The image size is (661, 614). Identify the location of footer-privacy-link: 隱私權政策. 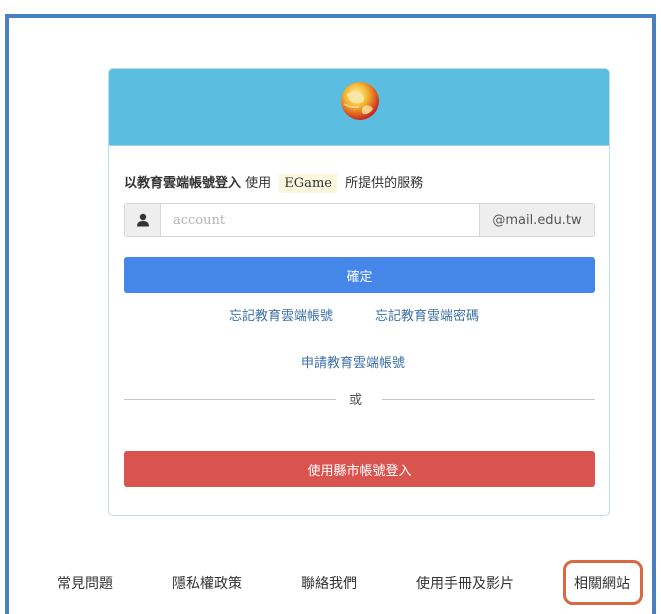
(207, 583).